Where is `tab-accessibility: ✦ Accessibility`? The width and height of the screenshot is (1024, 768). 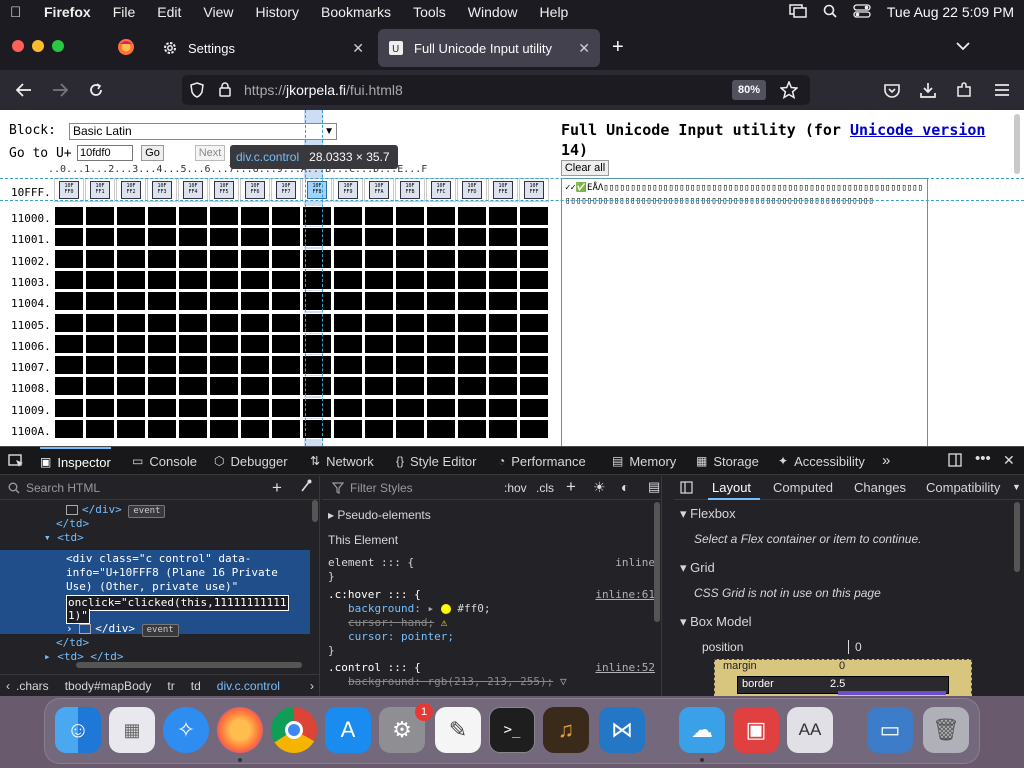
tab-accessibility: ✦ Accessibility is located at coordinates (821, 461).